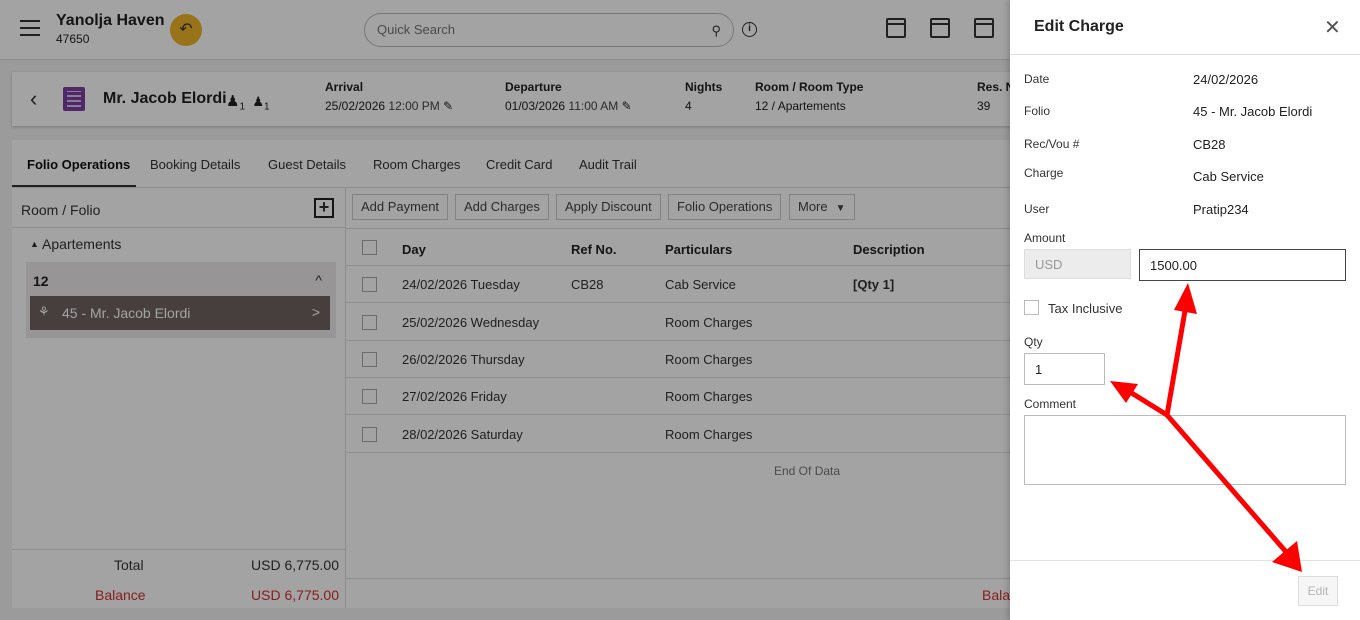  I want to click on folio-item-selected: ⚘ 45 - Mr. Jacob Elordi >, so click(180, 313).